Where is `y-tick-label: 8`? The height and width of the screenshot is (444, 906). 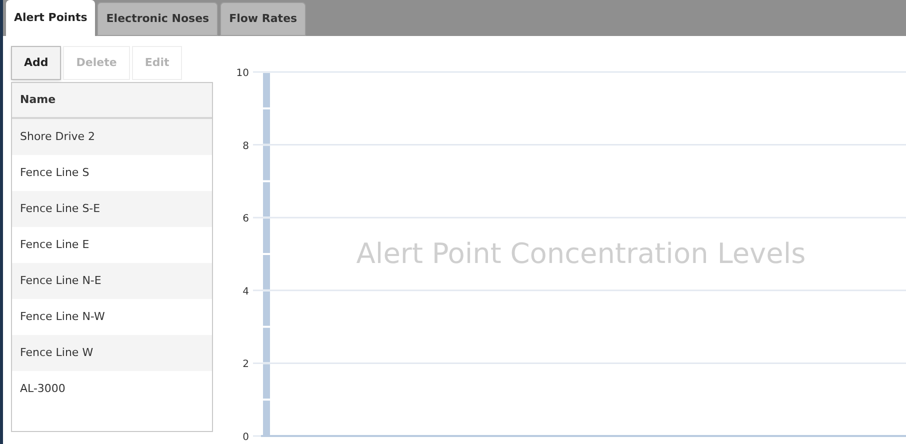
y-tick-label: 8 is located at coordinates (245, 146).